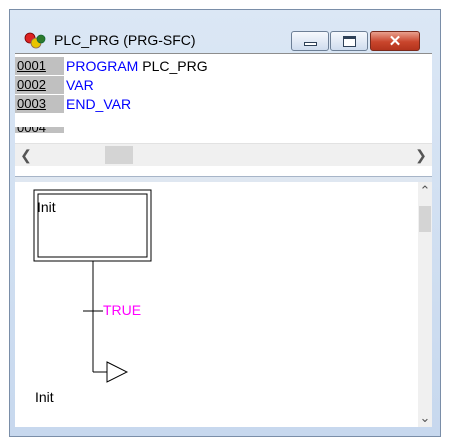 This screenshot has width=450, height=441. I want to click on minimize-icon, so click(310, 44).